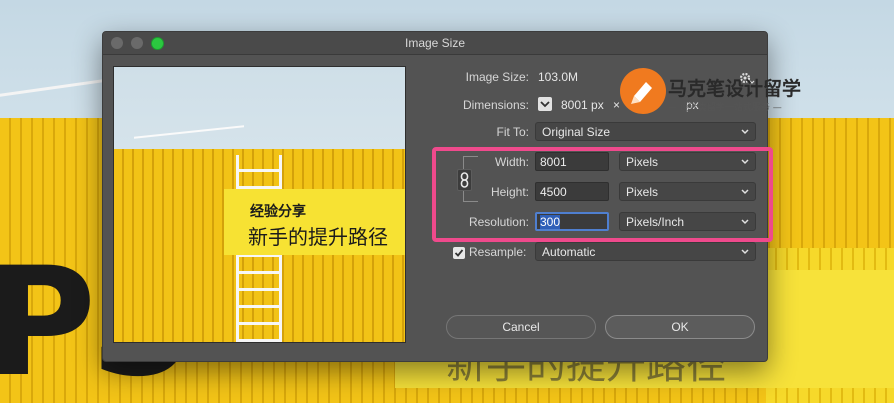 The image size is (894, 403). I want to click on marker-pen-icon, so click(643, 91).